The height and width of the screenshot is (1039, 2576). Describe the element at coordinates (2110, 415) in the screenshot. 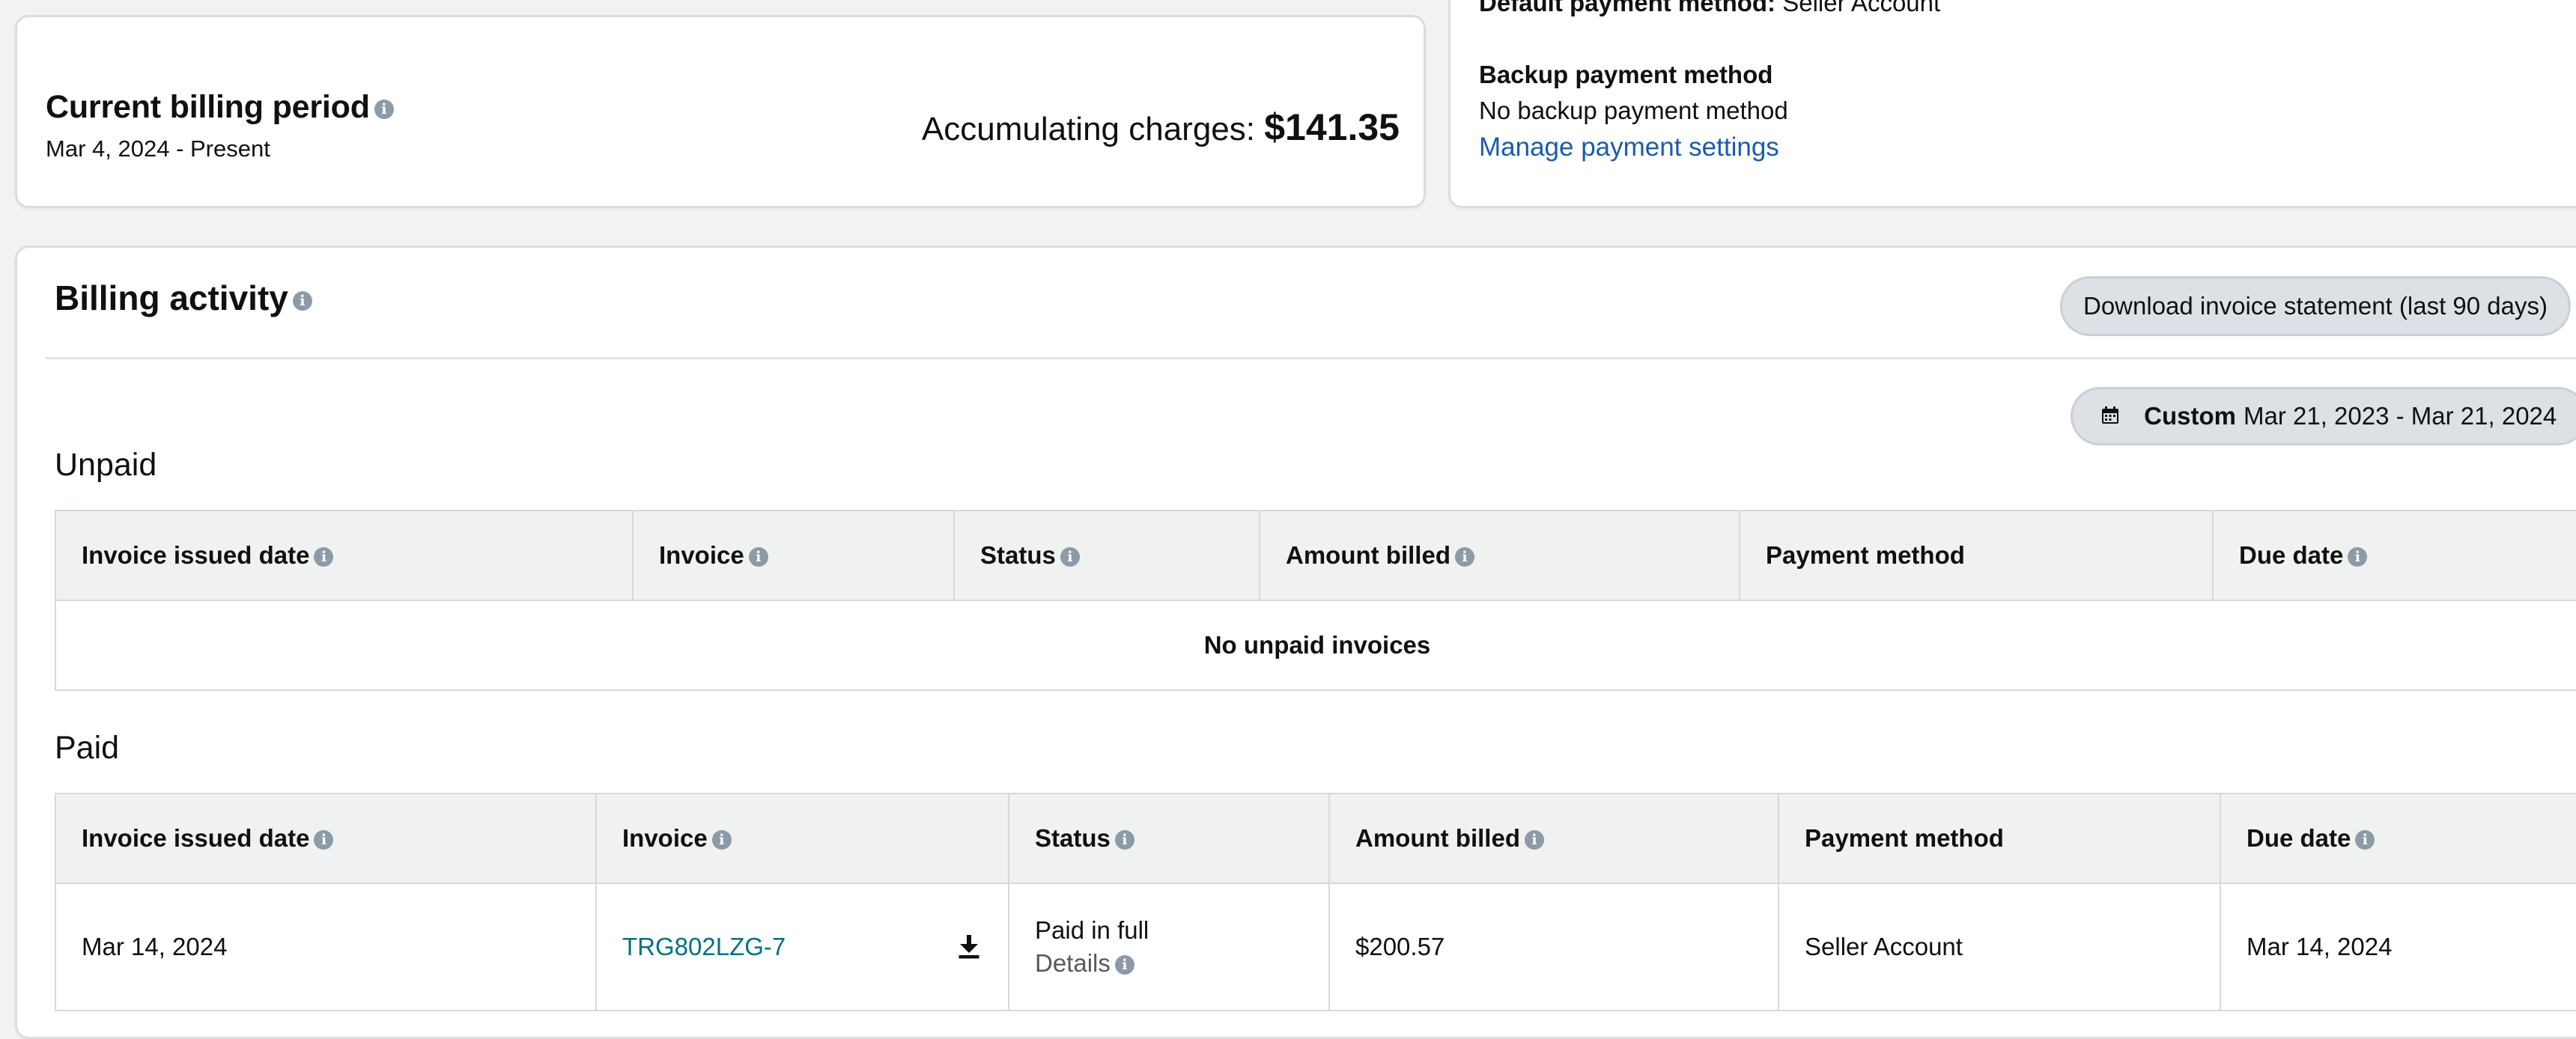

I see `calendar-icon` at that location.